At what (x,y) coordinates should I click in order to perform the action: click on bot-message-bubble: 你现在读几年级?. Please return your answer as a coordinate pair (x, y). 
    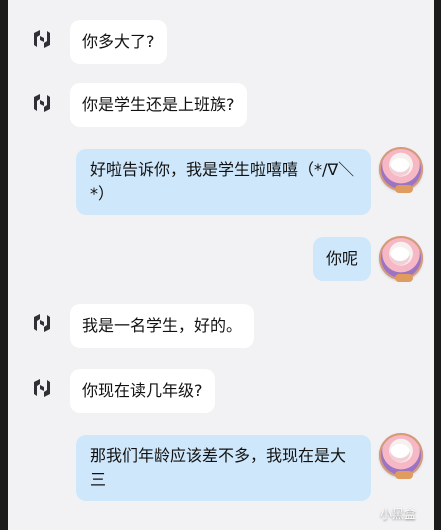
    Looking at the image, I should click on (142, 391).